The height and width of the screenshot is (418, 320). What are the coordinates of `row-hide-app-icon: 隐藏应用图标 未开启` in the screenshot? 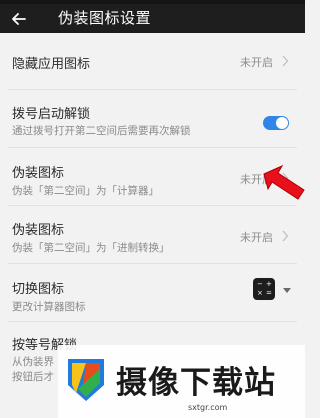 It's located at (152, 61).